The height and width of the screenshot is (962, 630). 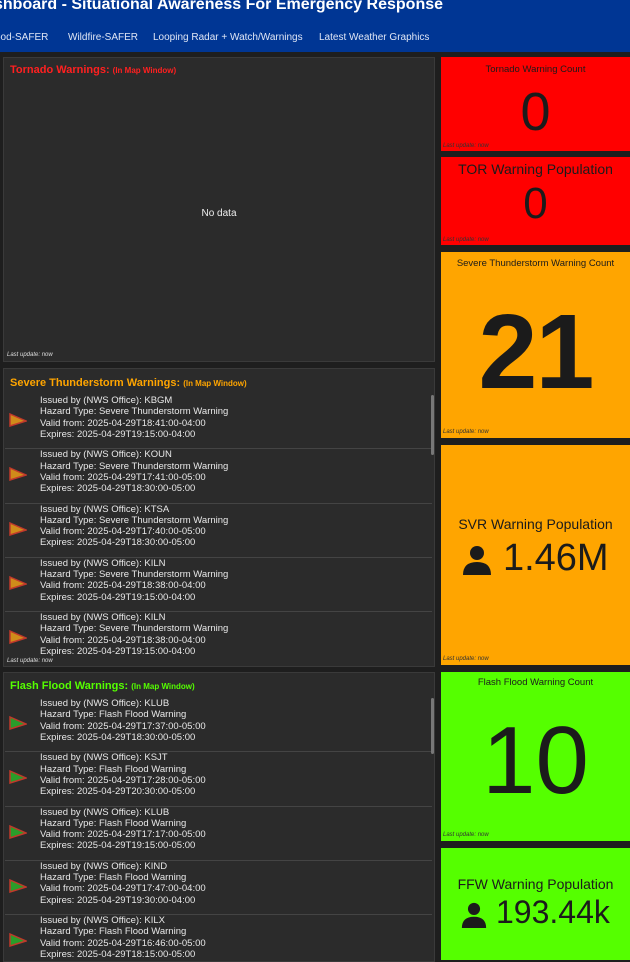 I want to click on ffw-population-row: 193.44k, so click(x=535, y=912).